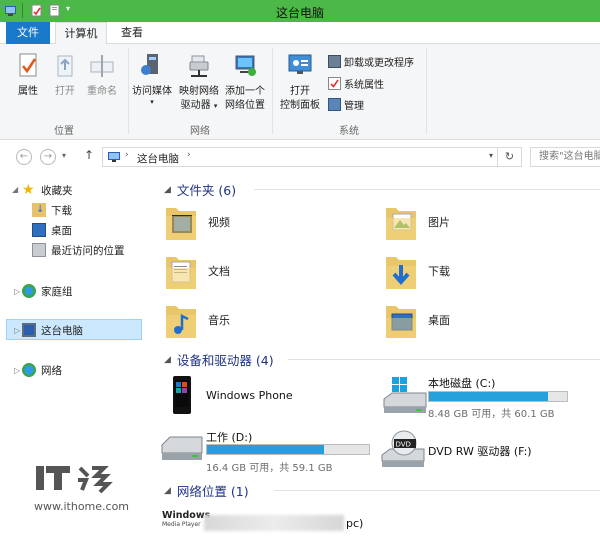 The width and height of the screenshot is (600, 542). I want to click on search-input: 搜索"这台电脑", so click(565, 157).